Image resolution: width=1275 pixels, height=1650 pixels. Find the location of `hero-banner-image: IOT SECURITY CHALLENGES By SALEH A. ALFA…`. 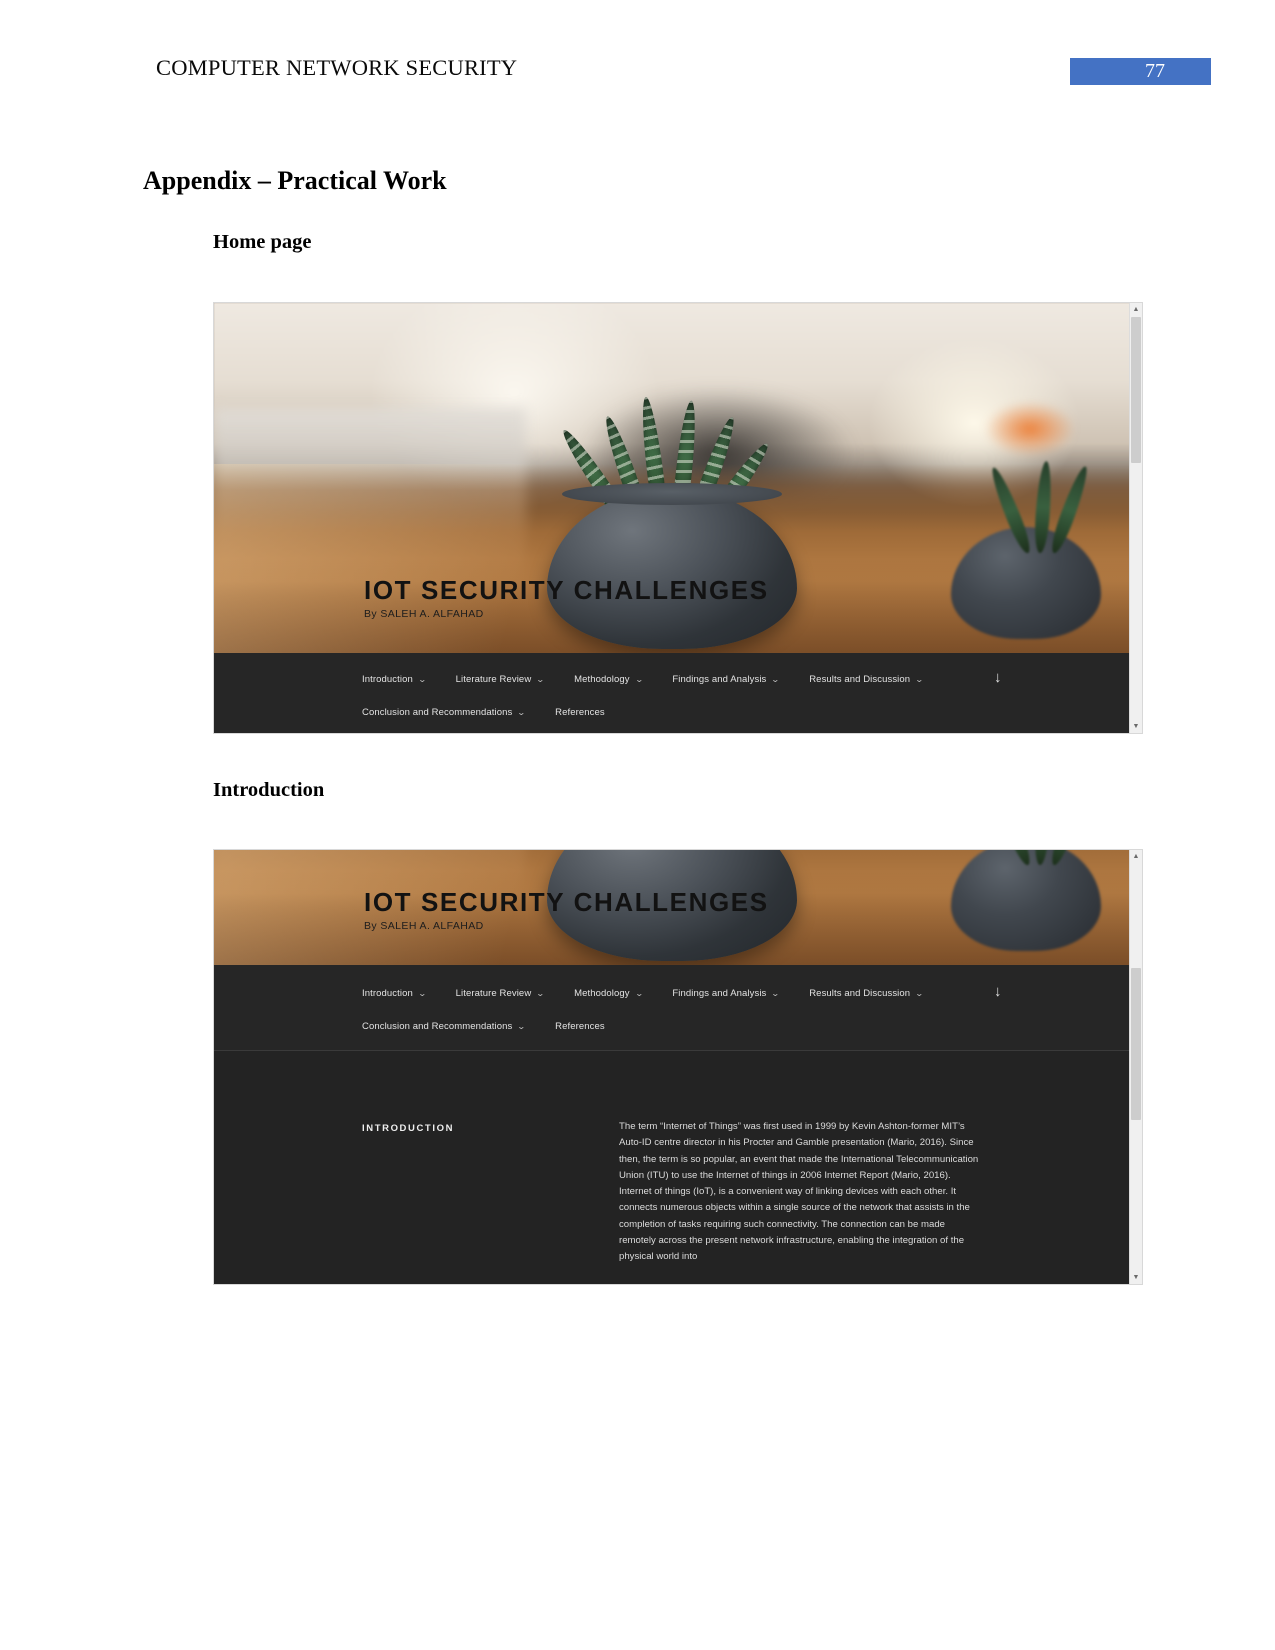

hero-banner-image: IOT SECURITY CHALLENGES By SALEH A. ALFA… is located at coordinates (672, 907).